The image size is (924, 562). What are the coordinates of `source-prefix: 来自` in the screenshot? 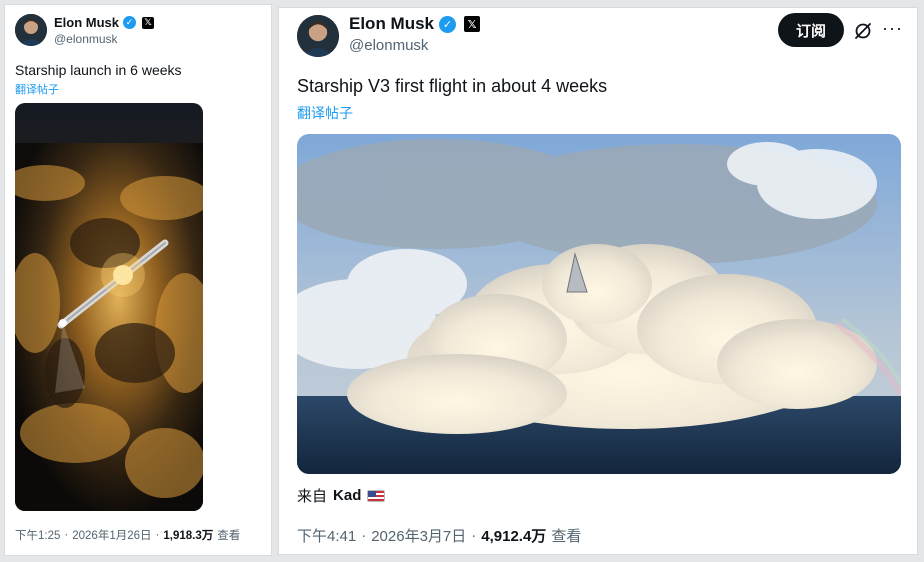 It's located at (312, 496).